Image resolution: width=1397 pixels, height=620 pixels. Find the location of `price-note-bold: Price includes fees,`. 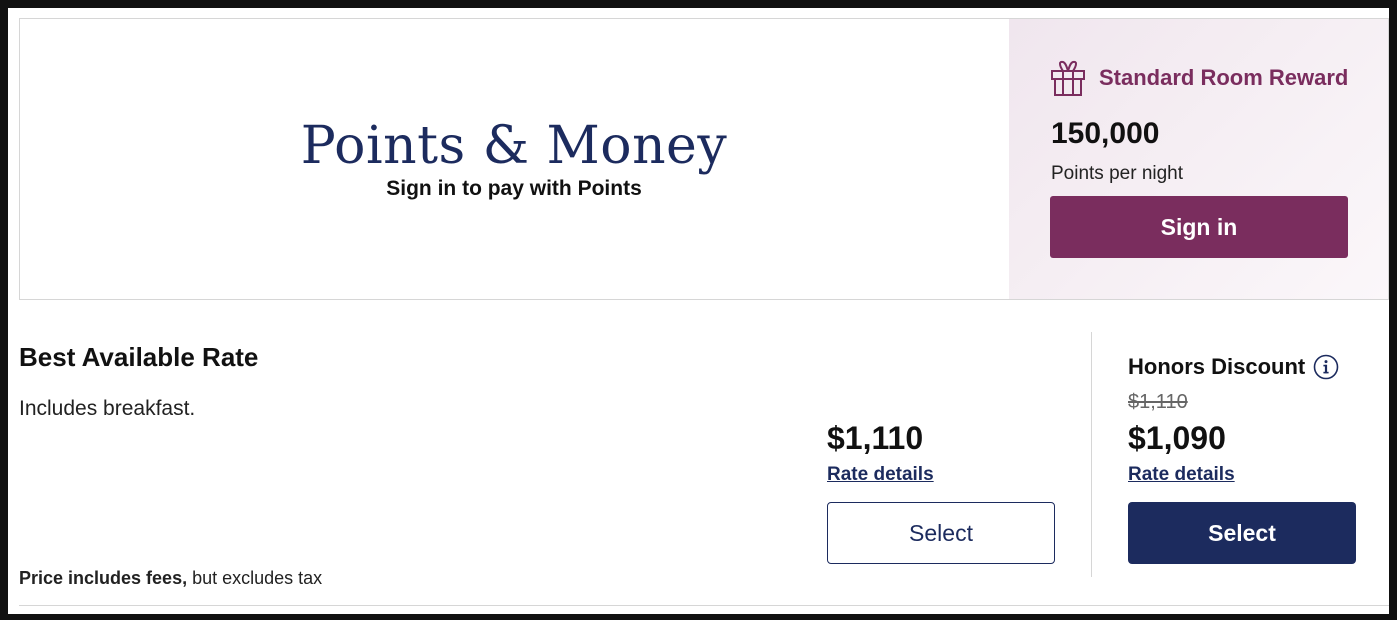

price-note-bold: Price includes fees, is located at coordinates (103, 578).